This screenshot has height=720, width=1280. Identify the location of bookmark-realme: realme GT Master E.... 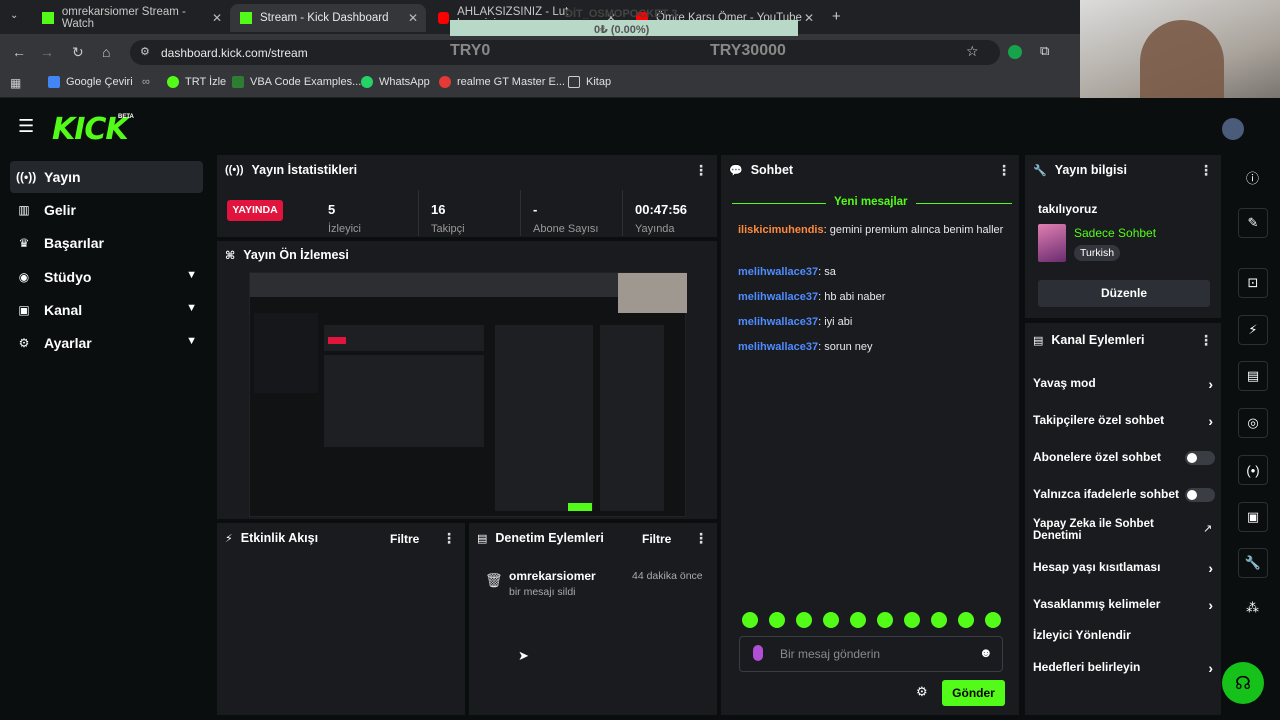
(502, 82).